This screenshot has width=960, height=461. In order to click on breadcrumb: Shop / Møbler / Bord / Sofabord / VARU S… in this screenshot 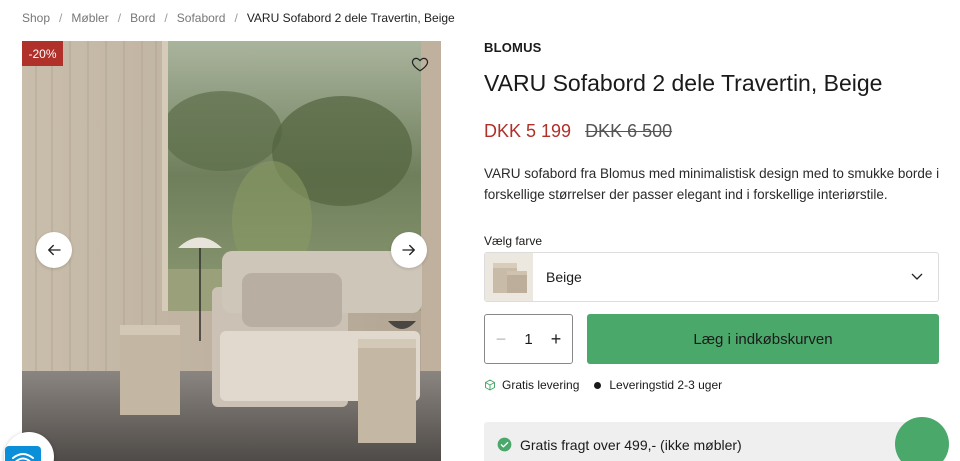, I will do `click(238, 18)`.